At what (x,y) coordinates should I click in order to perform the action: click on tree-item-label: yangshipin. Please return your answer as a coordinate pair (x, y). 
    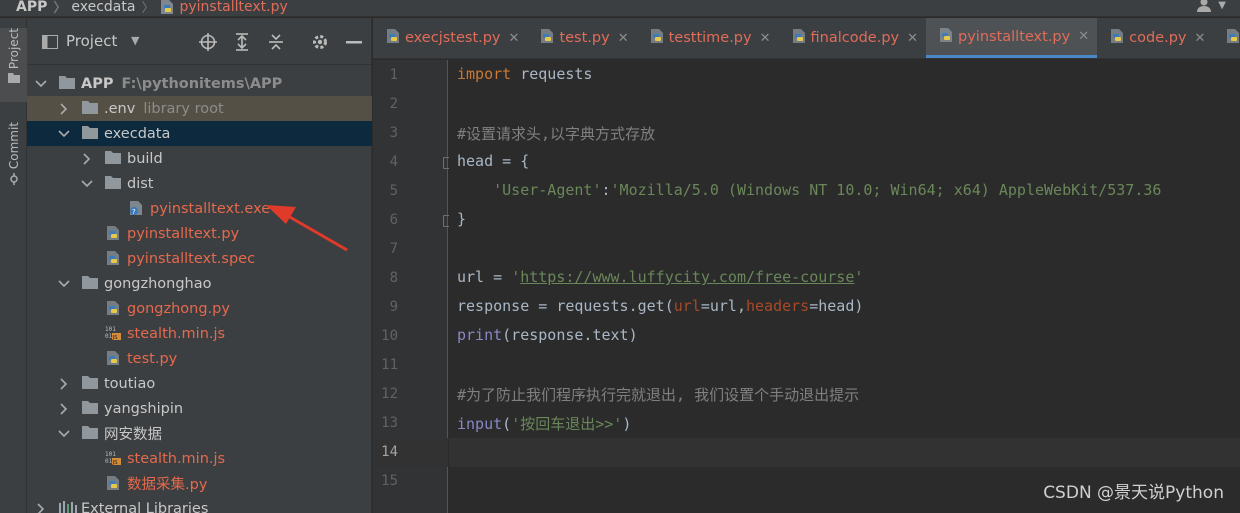
    Looking at the image, I should click on (144, 408).